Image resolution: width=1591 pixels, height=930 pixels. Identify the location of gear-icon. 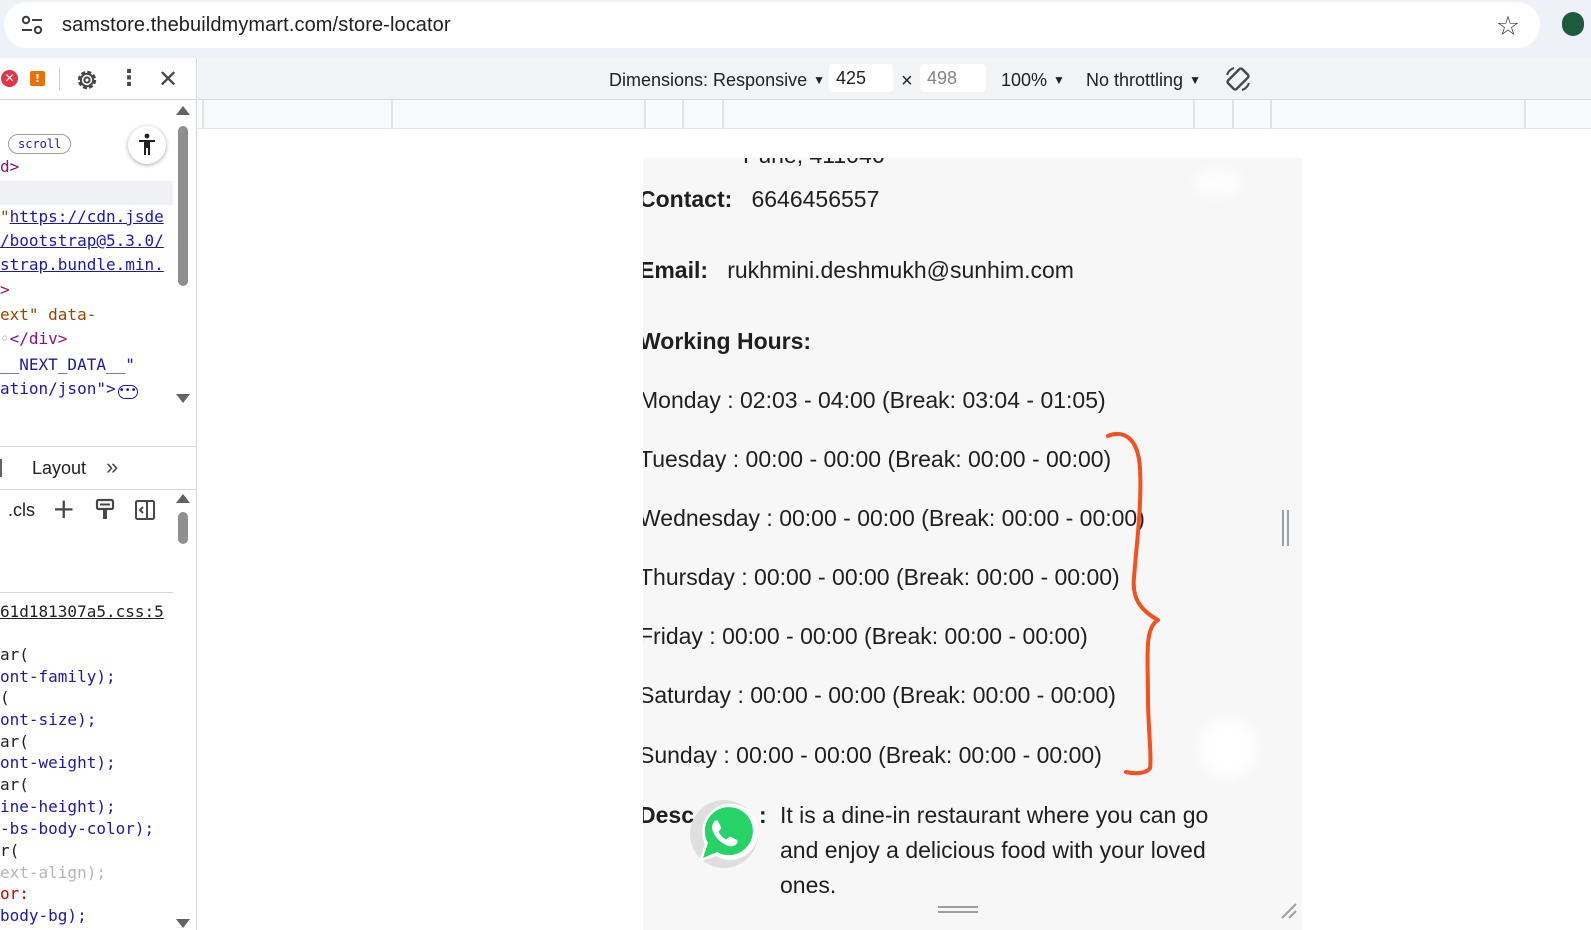
(87, 80).